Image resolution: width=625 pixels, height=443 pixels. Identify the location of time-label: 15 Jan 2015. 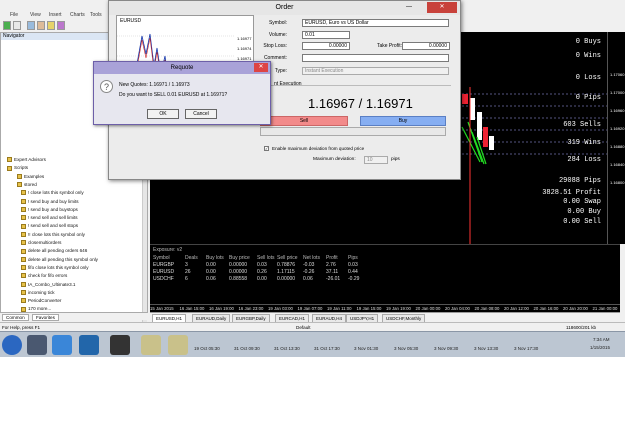
(162, 308).